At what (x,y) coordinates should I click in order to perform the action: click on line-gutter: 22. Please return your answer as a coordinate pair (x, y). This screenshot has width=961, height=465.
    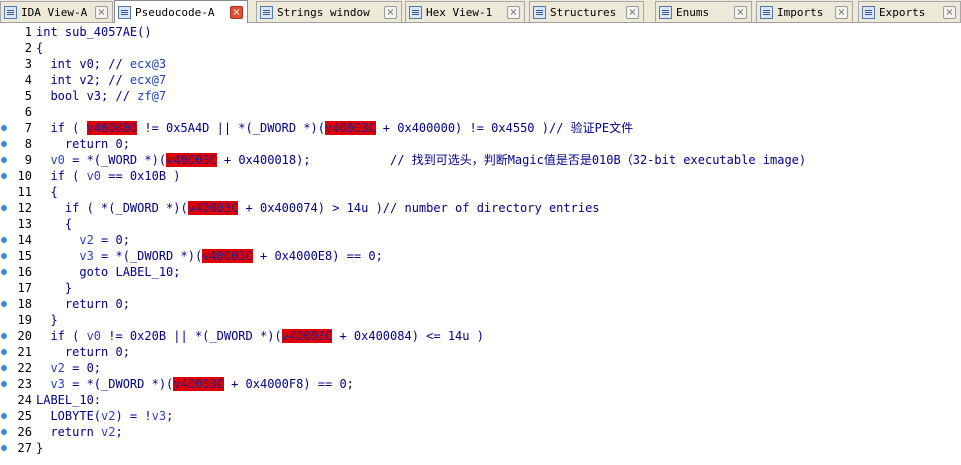
    Looking at the image, I should click on (17, 368).